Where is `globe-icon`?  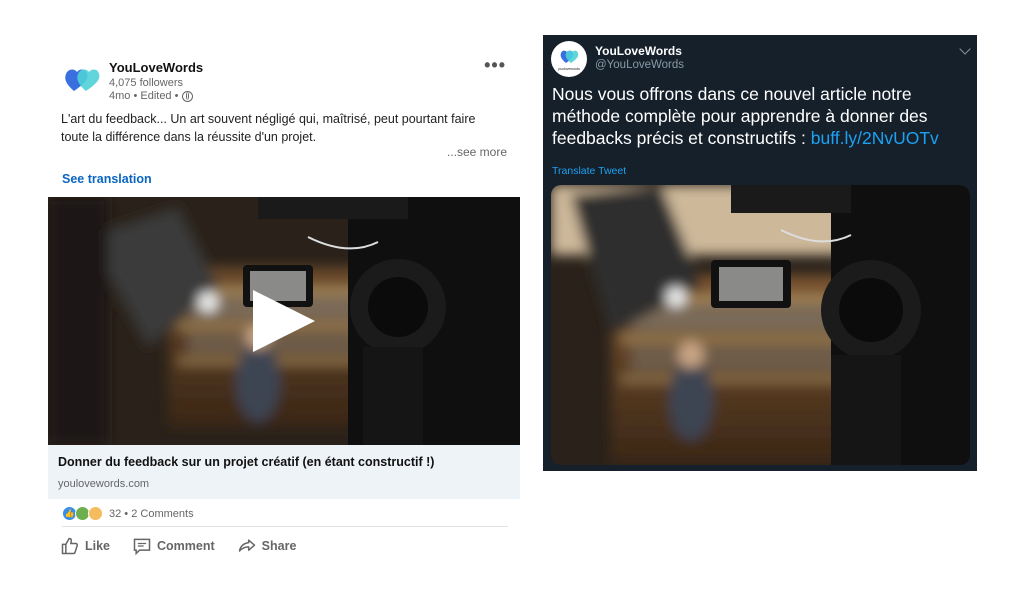 globe-icon is located at coordinates (188, 96).